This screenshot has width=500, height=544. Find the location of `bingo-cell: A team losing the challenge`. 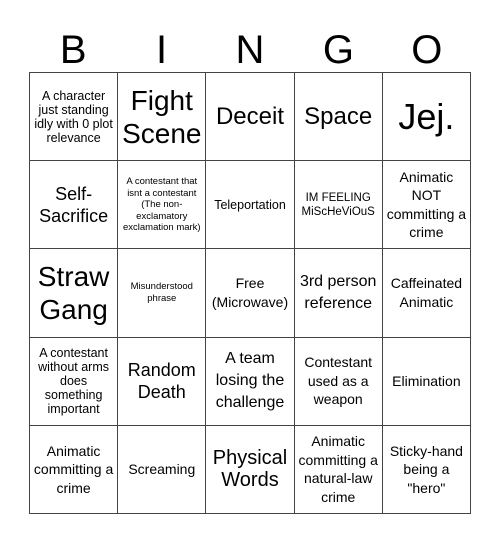

bingo-cell: A team losing the challenge is located at coordinates (250, 381).